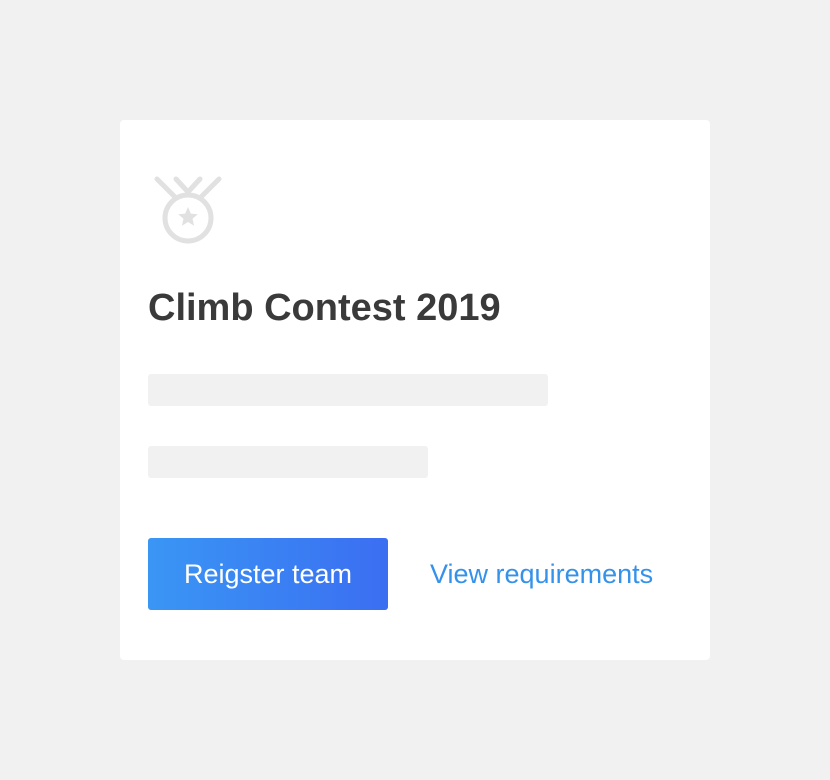  I want to click on register-team-button: Reigster team, so click(268, 574).